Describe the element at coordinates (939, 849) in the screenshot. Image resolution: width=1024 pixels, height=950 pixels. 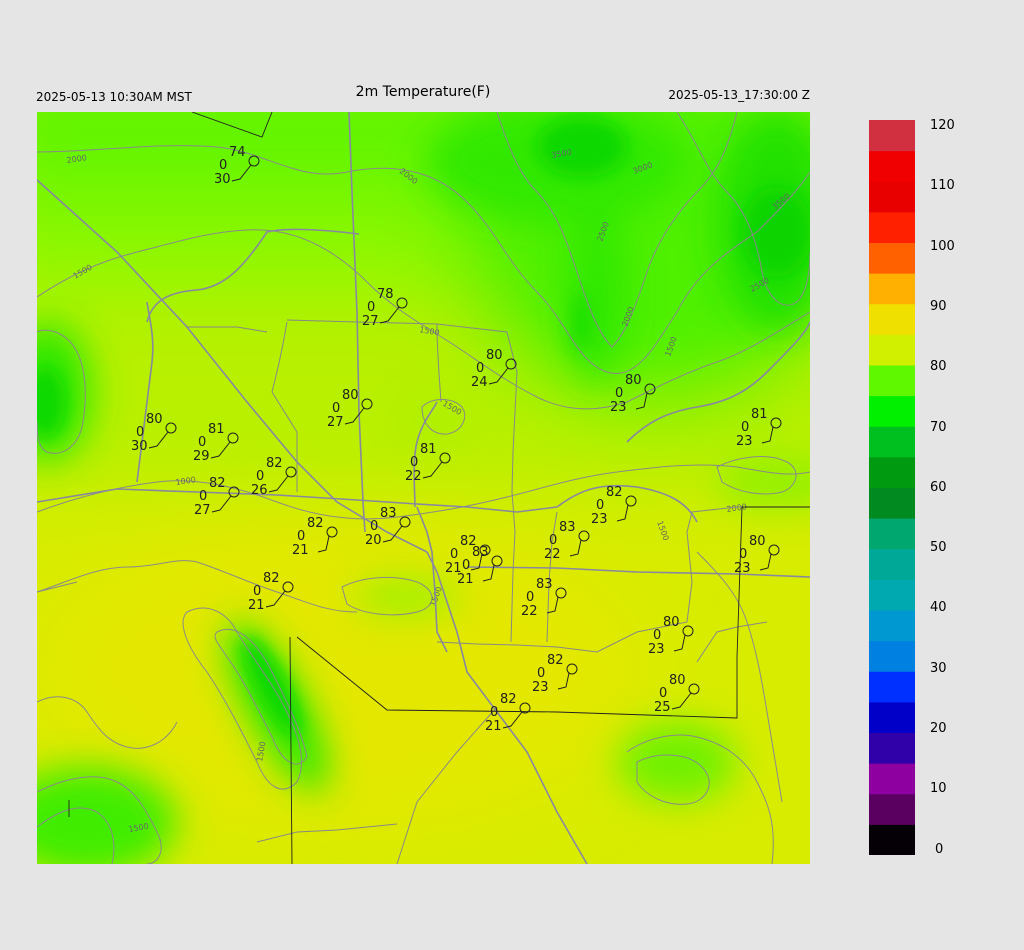
I see `colorbar-label: 0` at that location.